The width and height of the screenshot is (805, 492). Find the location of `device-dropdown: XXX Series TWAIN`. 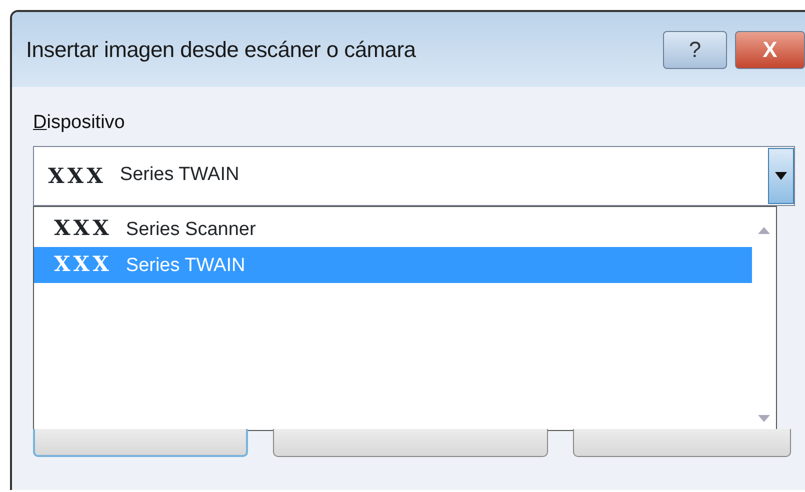

device-dropdown: XXX Series TWAIN is located at coordinates (414, 176).